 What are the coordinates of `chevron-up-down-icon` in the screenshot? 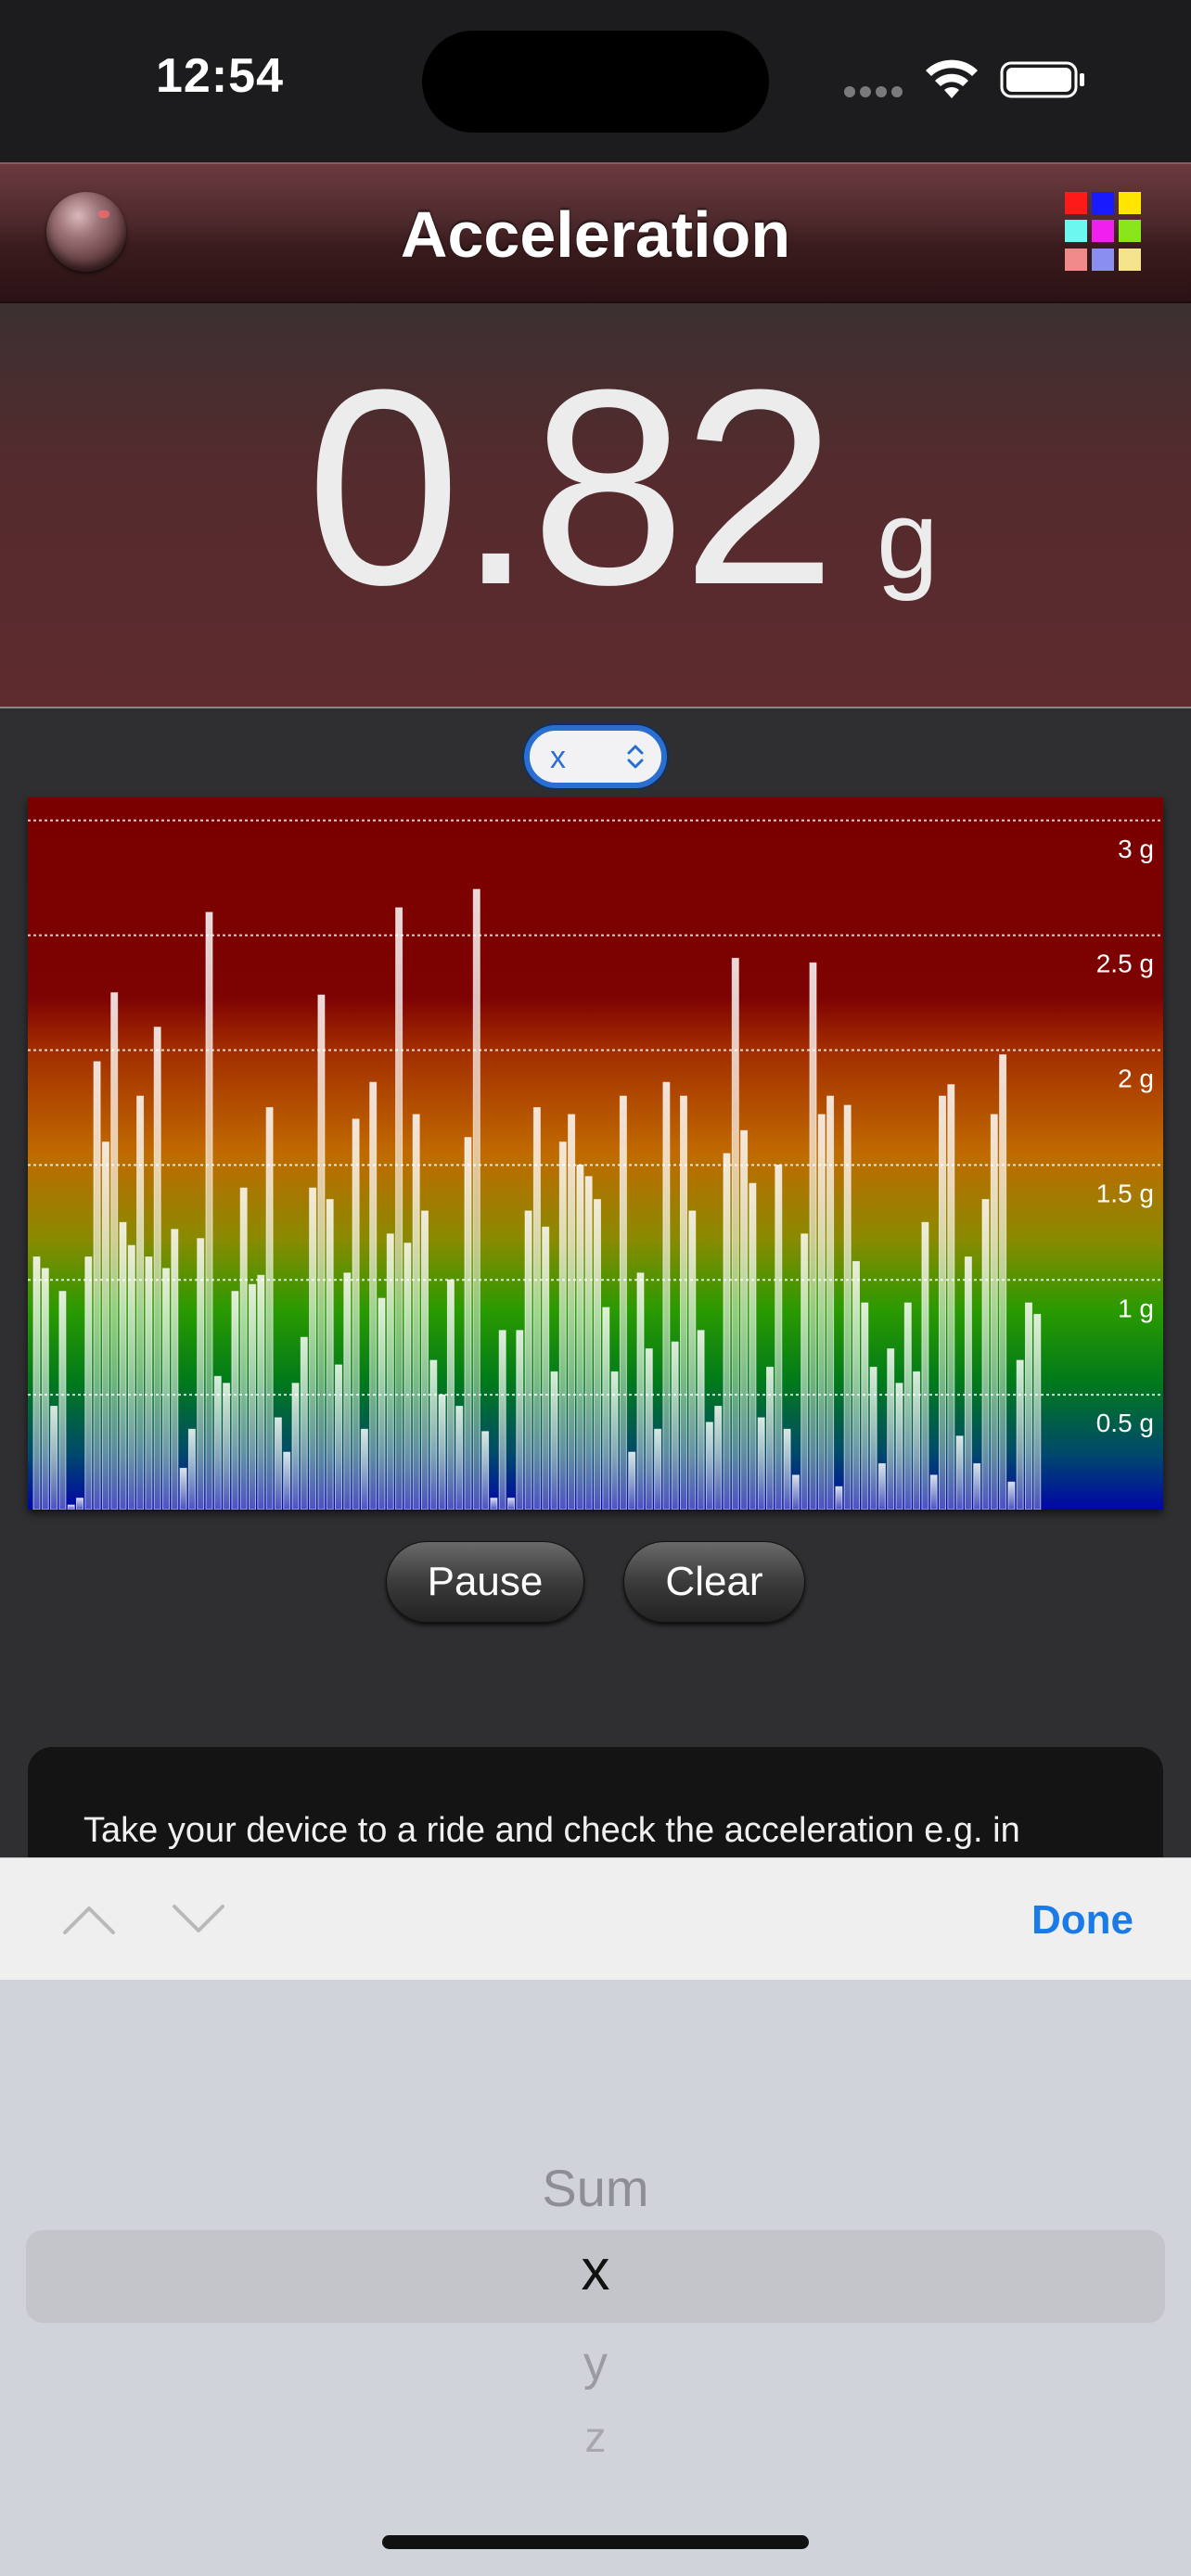 It's located at (636, 757).